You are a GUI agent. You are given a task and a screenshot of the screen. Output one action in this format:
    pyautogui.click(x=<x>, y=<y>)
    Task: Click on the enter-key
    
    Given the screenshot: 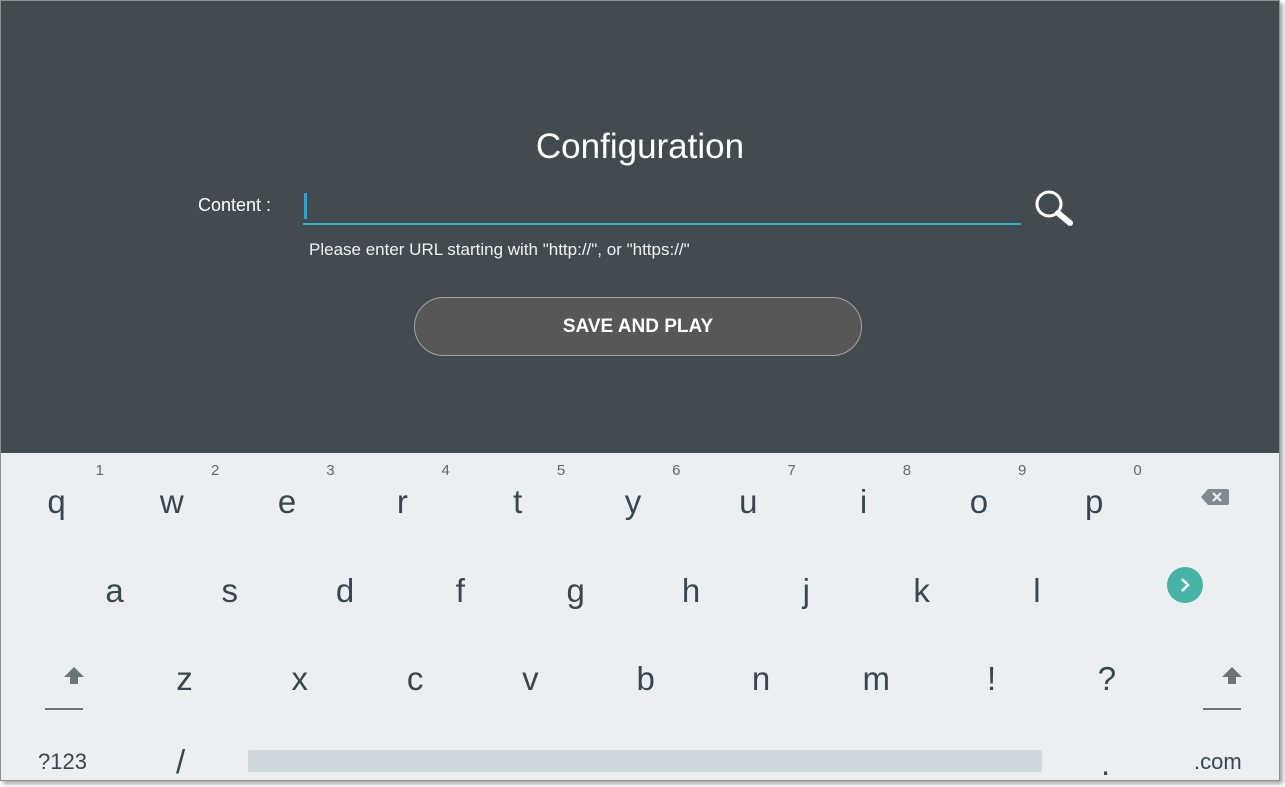 What is the action you would take?
    pyautogui.click(x=1185, y=585)
    